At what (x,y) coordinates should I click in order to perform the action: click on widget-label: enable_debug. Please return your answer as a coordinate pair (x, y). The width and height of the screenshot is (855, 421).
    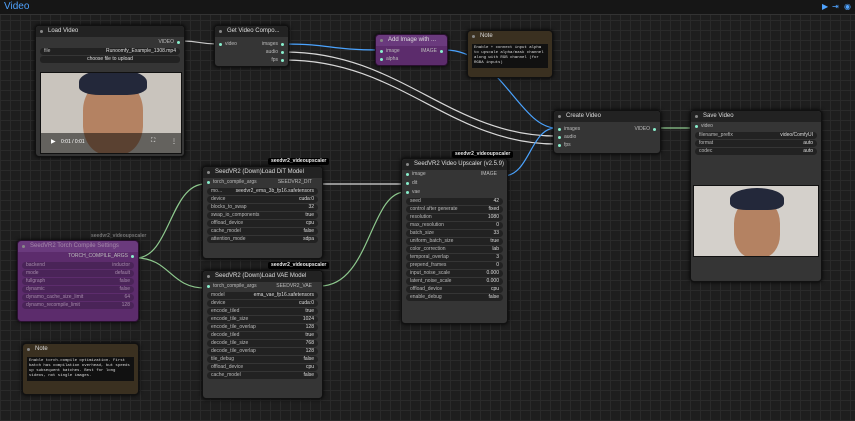
    Looking at the image, I should click on (426, 297).